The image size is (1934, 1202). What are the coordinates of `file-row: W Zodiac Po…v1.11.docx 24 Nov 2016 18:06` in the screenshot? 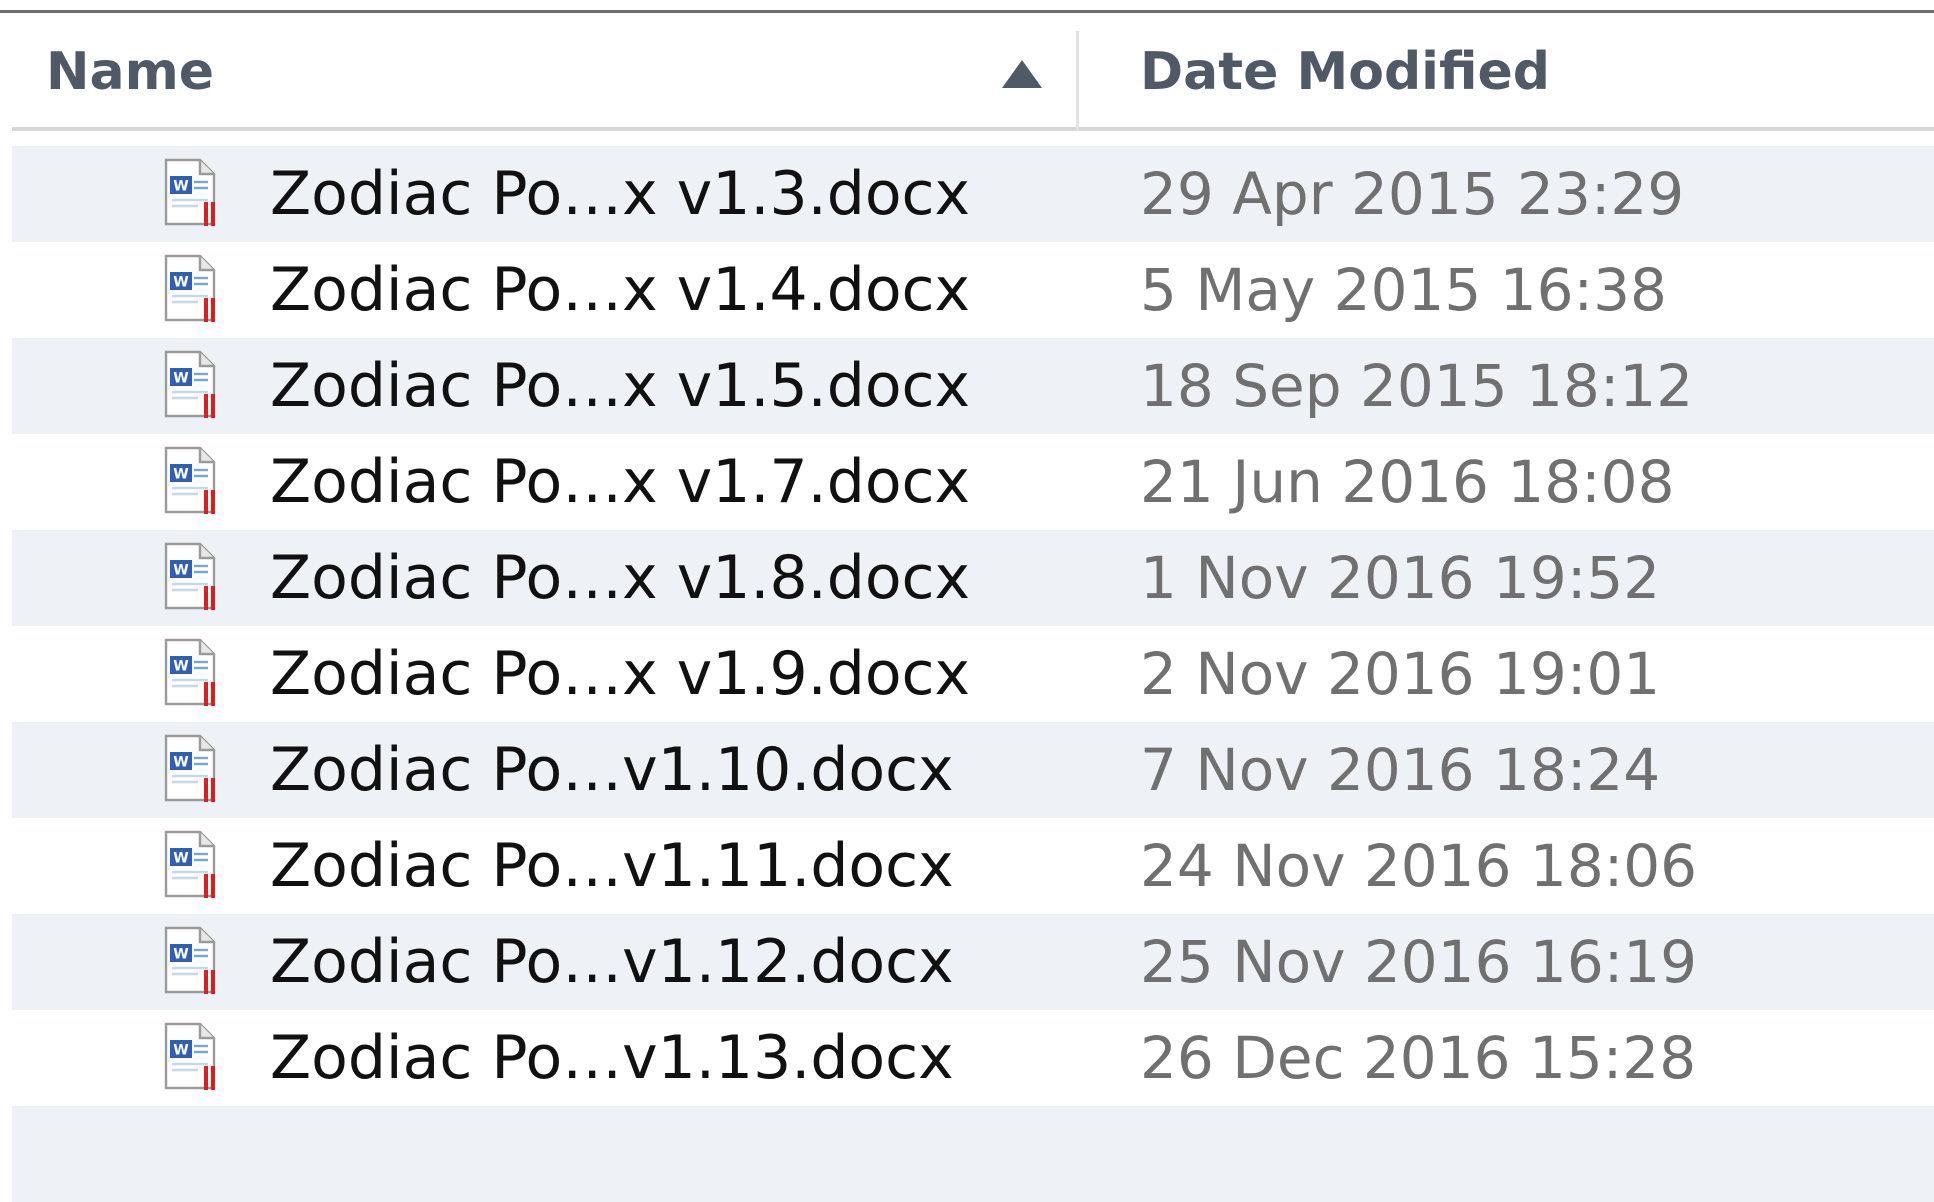 It's located at (973, 866).